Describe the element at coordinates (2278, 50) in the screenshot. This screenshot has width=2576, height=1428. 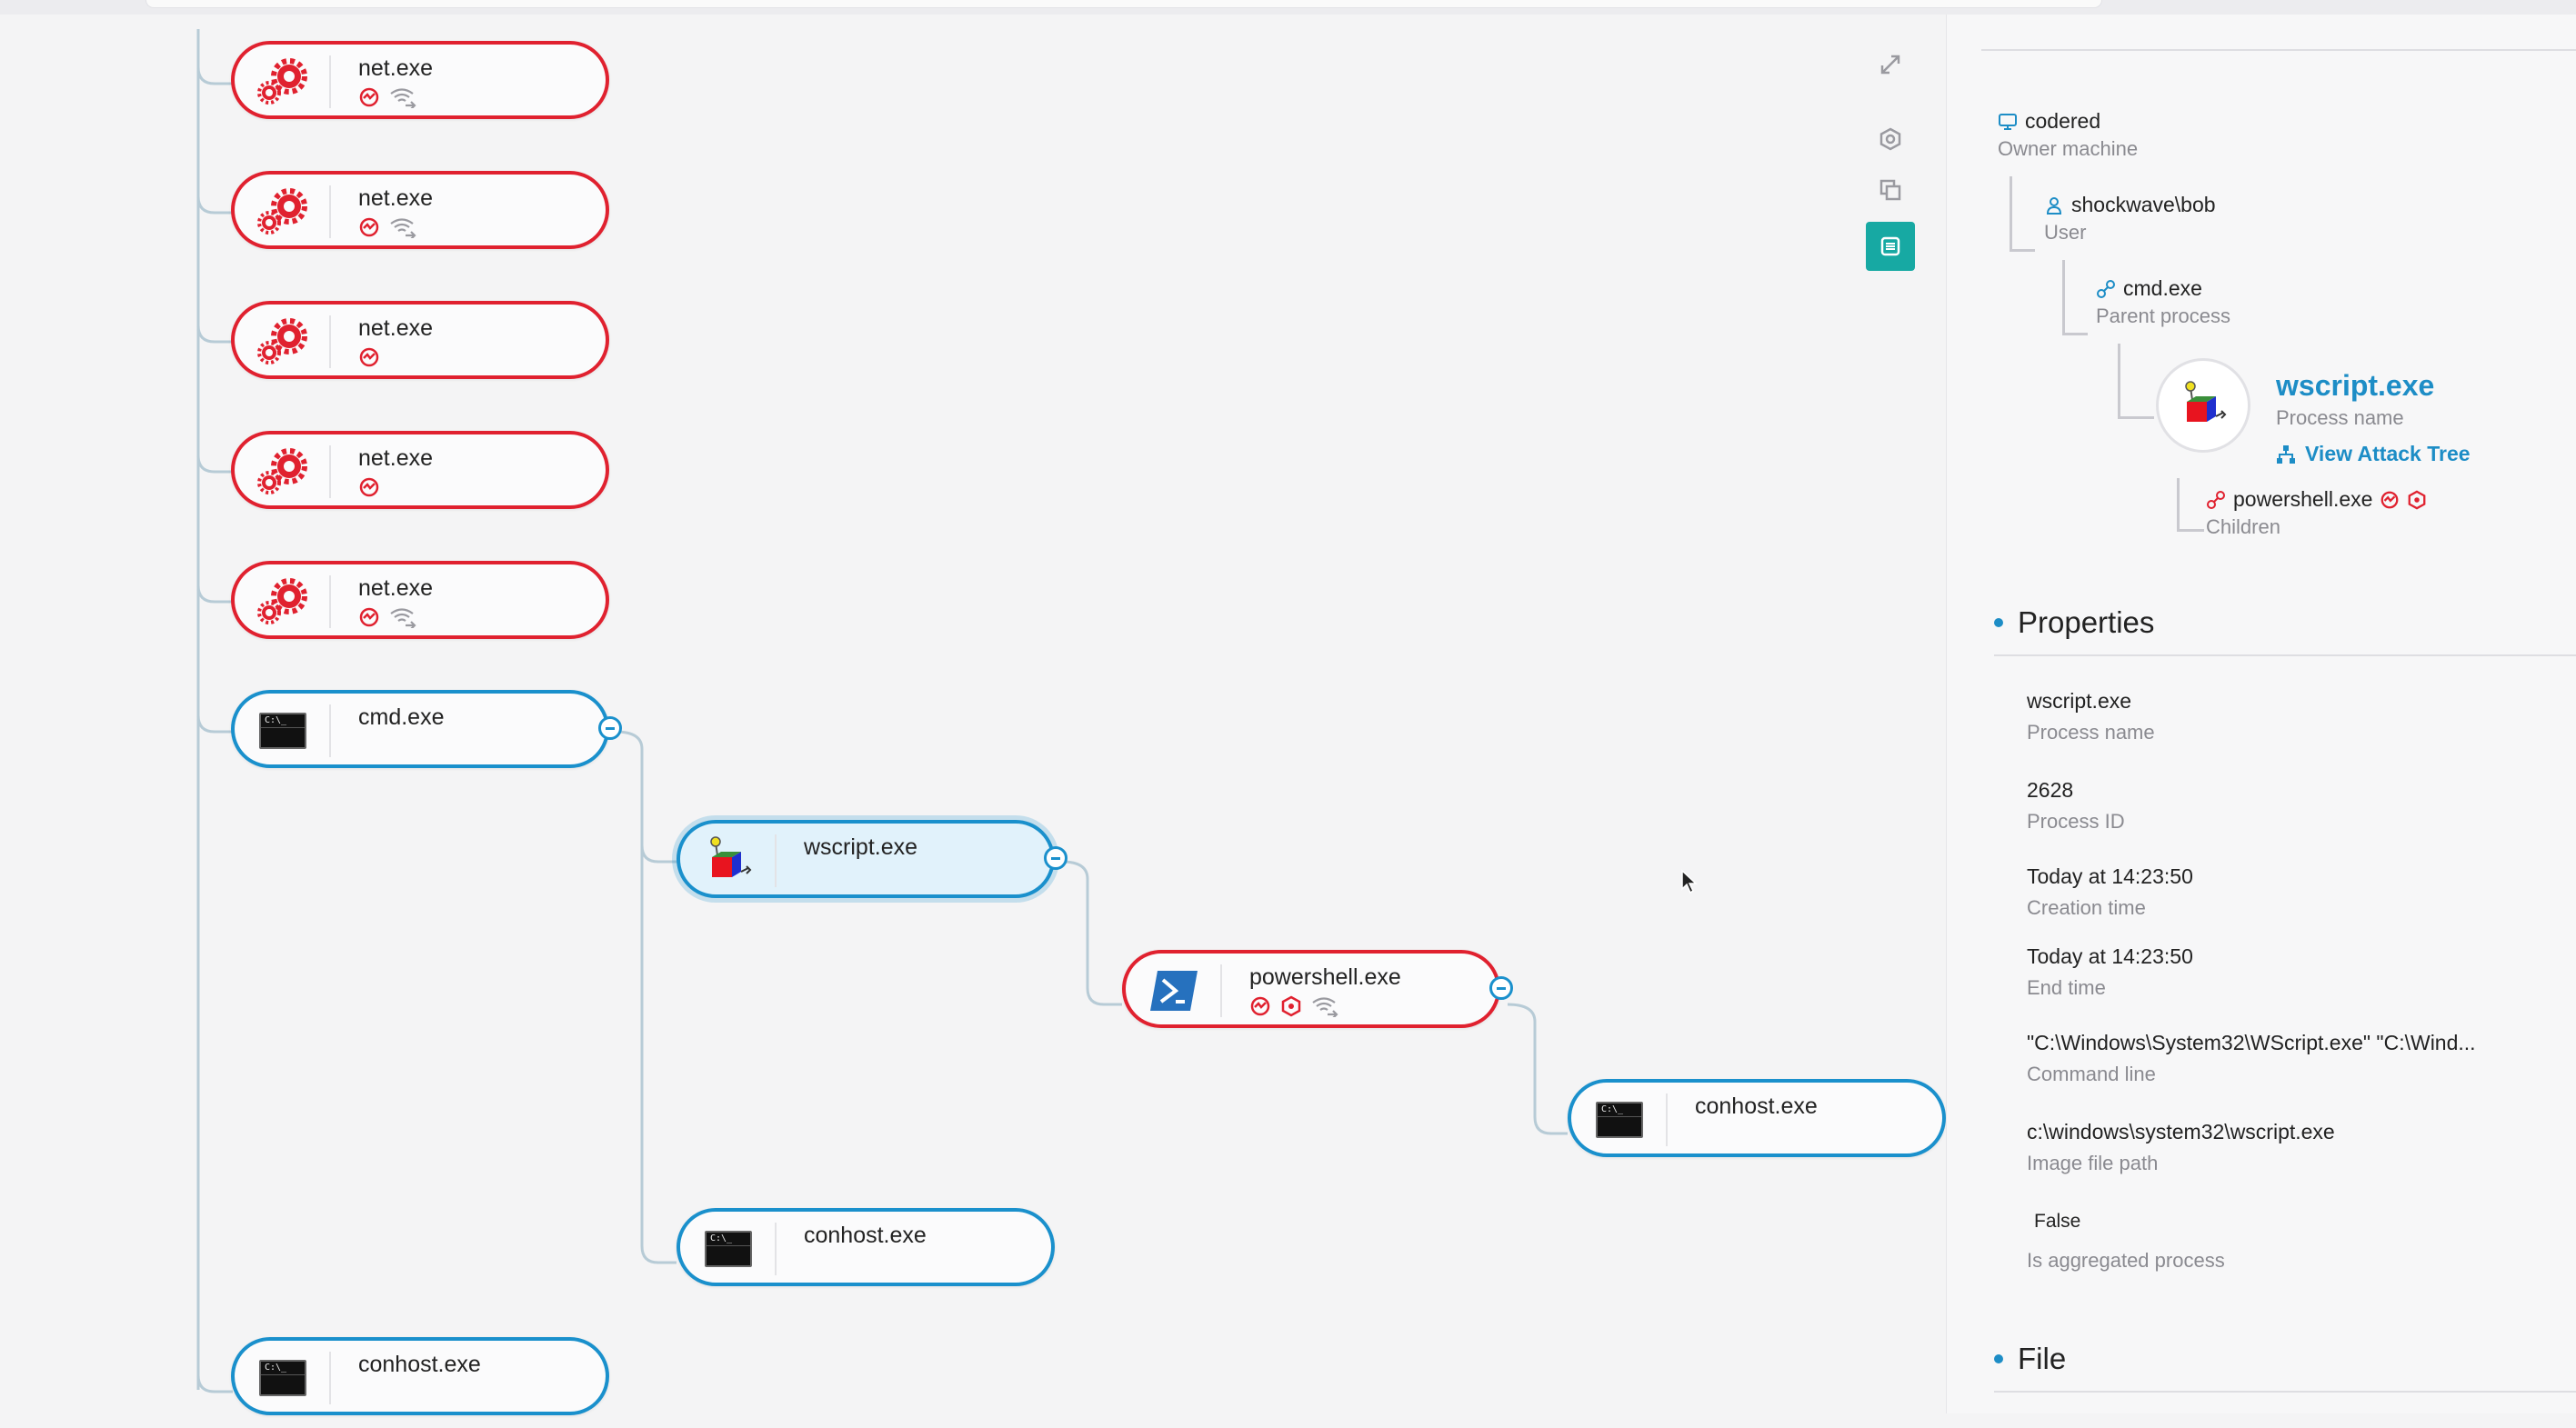
I see `panel-divider` at that location.